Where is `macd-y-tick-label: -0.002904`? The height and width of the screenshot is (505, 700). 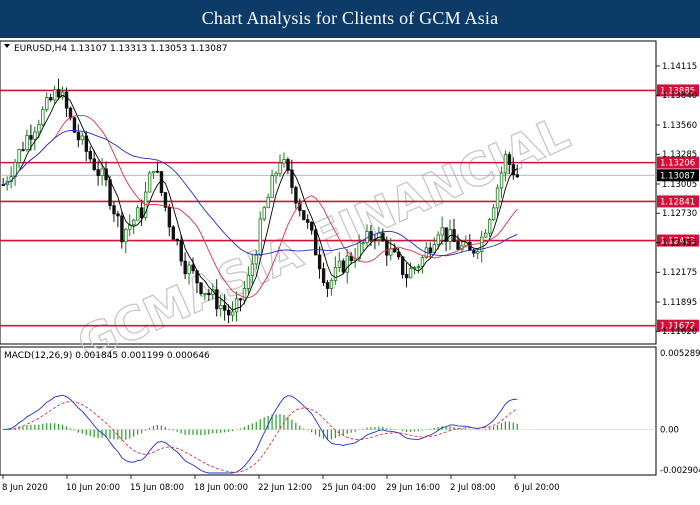 macd-y-tick-label: -0.002904 is located at coordinates (680, 471).